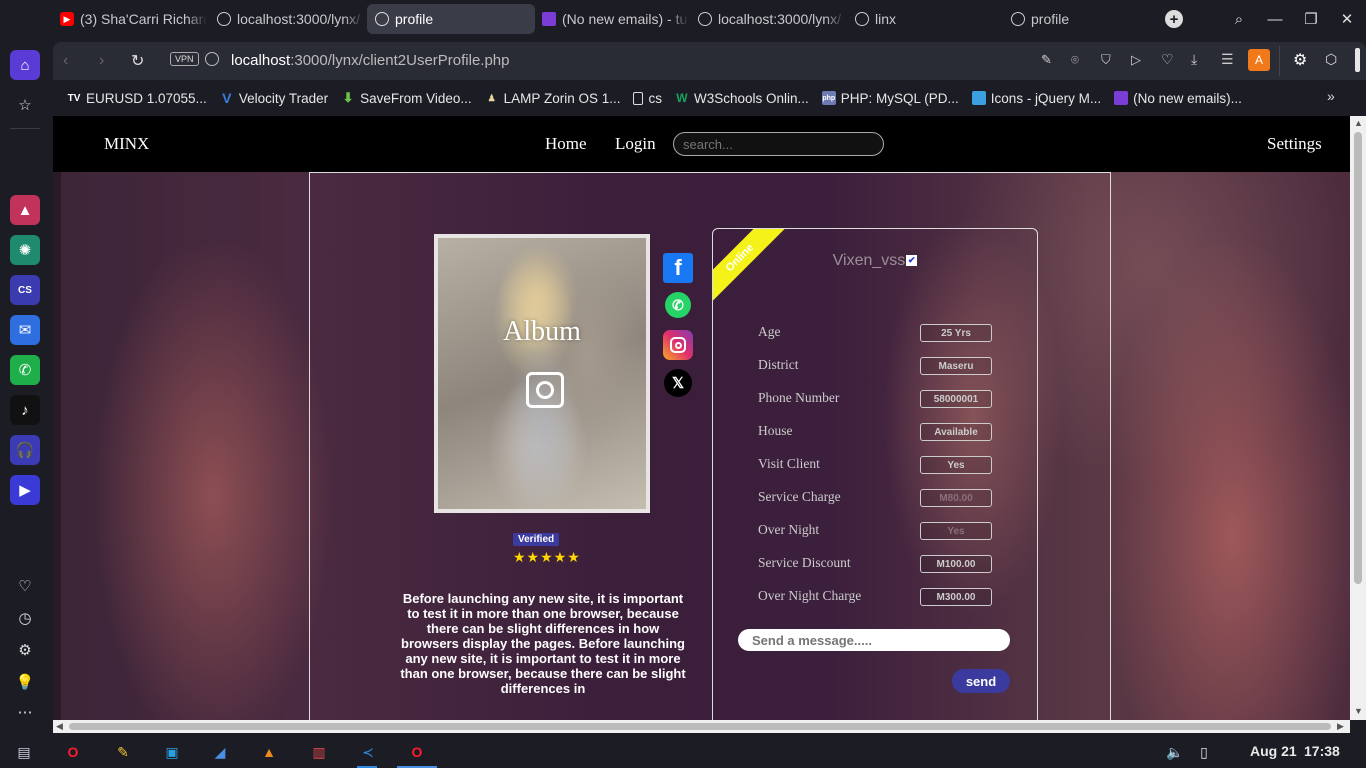  What do you see at coordinates (67, 19) in the screenshot?
I see `youtube-icon: ▶` at bounding box center [67, 19].